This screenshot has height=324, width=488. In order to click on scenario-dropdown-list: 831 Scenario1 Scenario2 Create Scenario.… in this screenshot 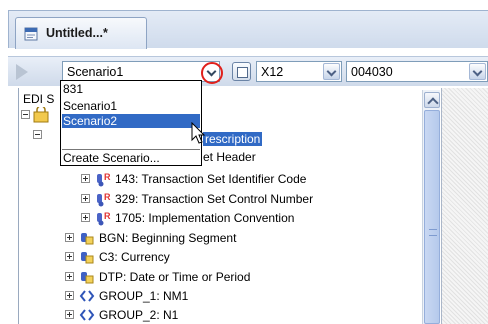, I will do `click(131, 123)`.